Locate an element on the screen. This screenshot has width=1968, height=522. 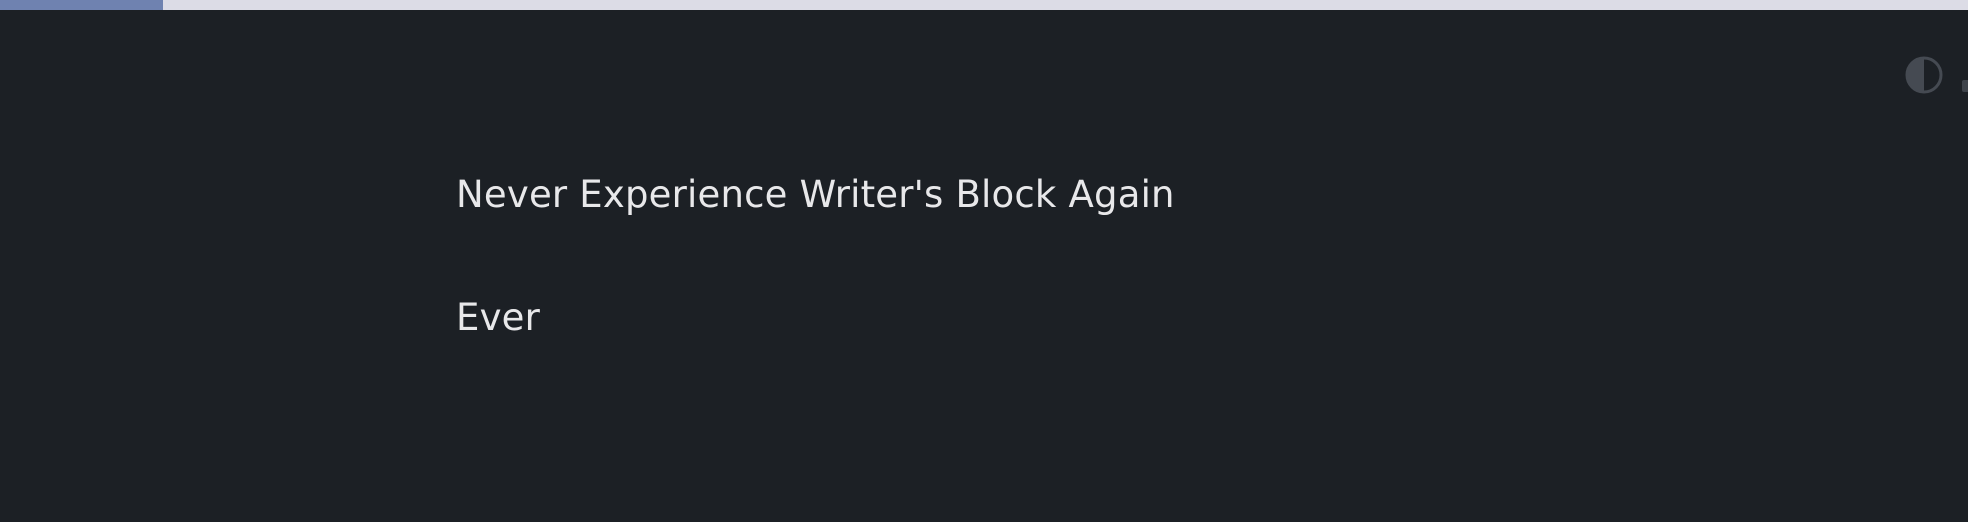
clipped-toolbar-icon is located at coordinates (1965, 86).